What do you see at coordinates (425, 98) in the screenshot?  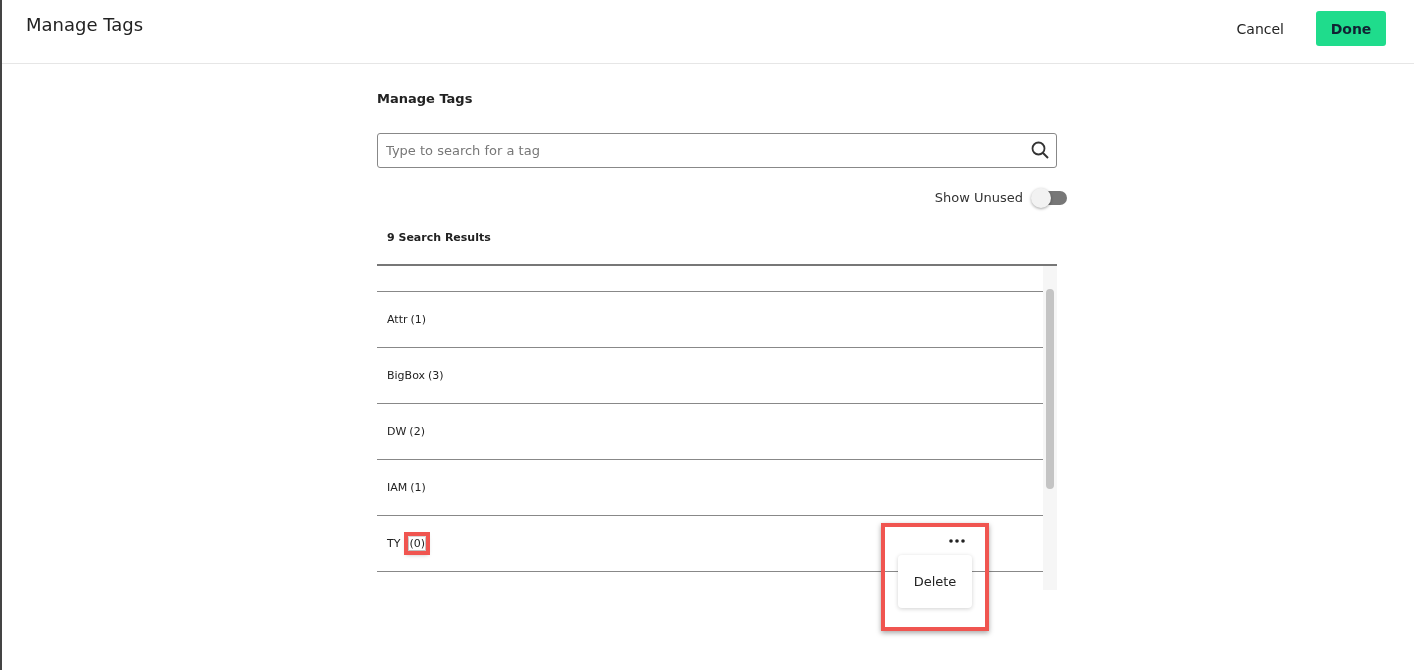 I see `section-heading: Manage Tags` at bounding box center [425, 98].